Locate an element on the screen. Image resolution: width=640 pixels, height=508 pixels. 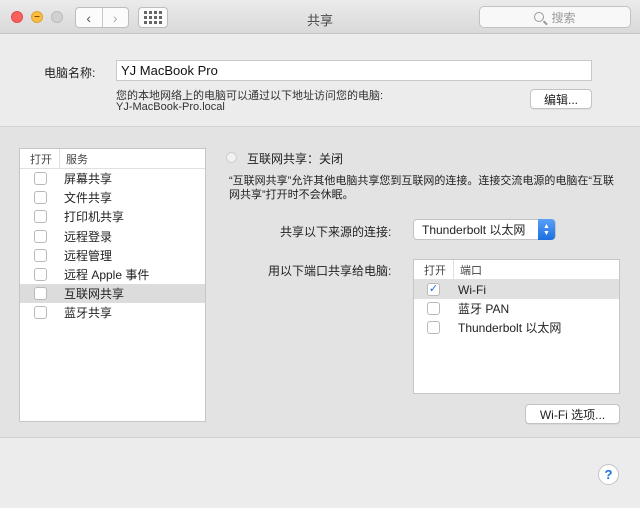
help-button: ? is located at coordinates (608, 474).